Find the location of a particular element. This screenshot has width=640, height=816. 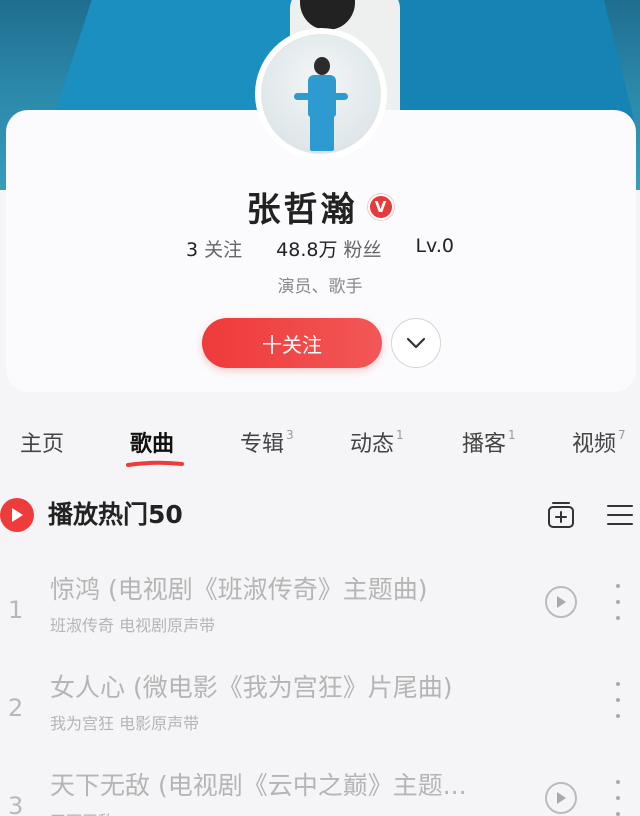

song-title: 惊鸿 (电视剧《班淑传奇》主题曲) is located at coordinates (239, 589).